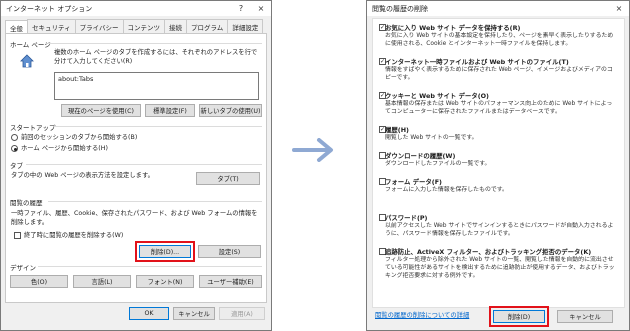 This screenshot has width=630, height=331. Describe the element at coordinates (51, 26) in the screenshot. I see `tab-security: セキュリティ` at that location.